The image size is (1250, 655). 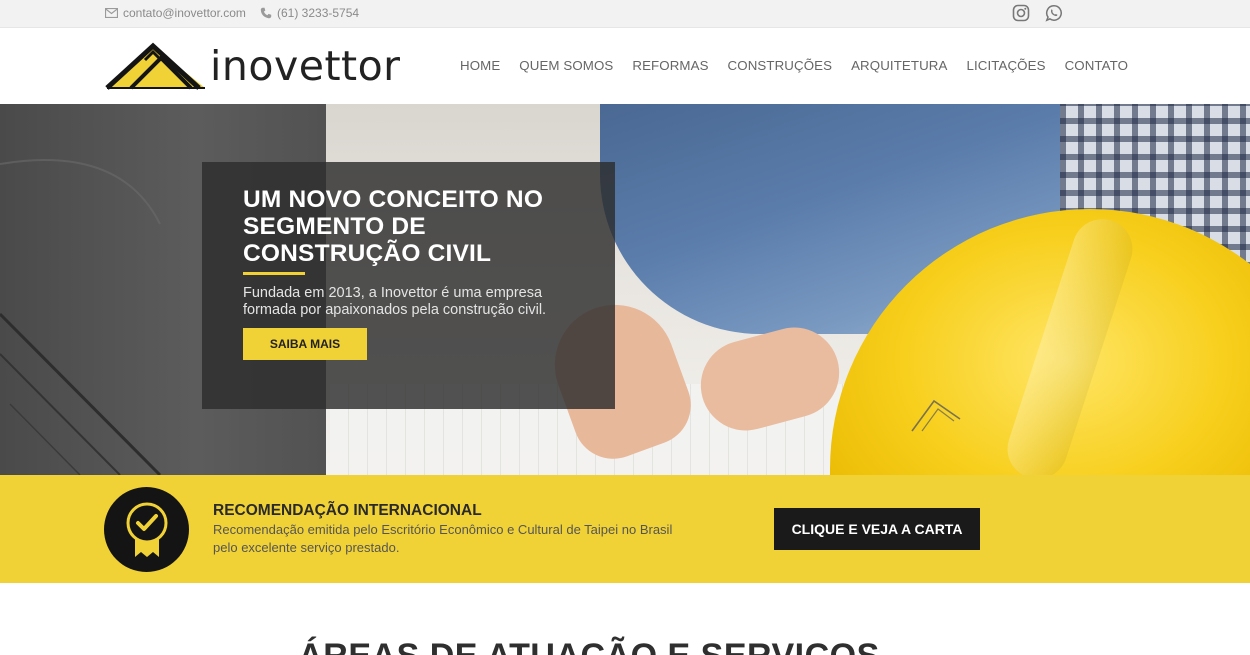 I want to click on top-bar: contato@inovettor.com (61) 3233-5754, so click(x=625, y=14).